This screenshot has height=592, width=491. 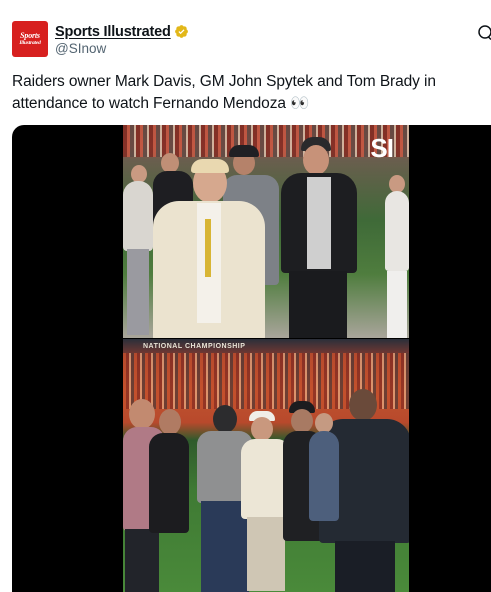 I want to click on stadium-banner: NATIONAL CHAMPIONSHIP, so click(x=194, y=346).